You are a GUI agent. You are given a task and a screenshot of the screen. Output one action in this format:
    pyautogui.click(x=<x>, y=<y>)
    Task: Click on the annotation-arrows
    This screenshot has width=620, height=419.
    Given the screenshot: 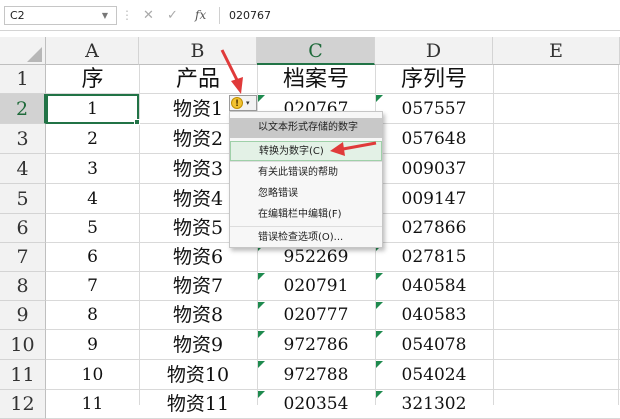 What is the action you would take?
    pyautogui.click(x=298, y=102)
    